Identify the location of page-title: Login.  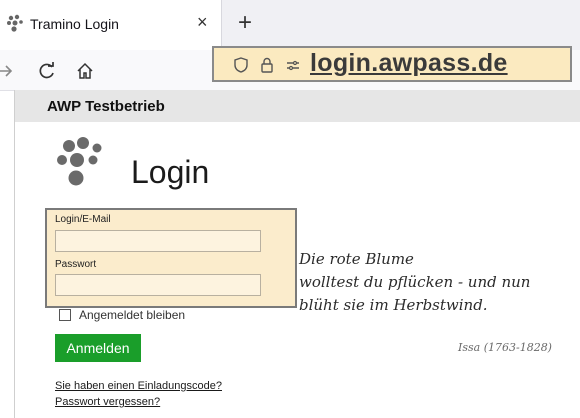
(170, 172).